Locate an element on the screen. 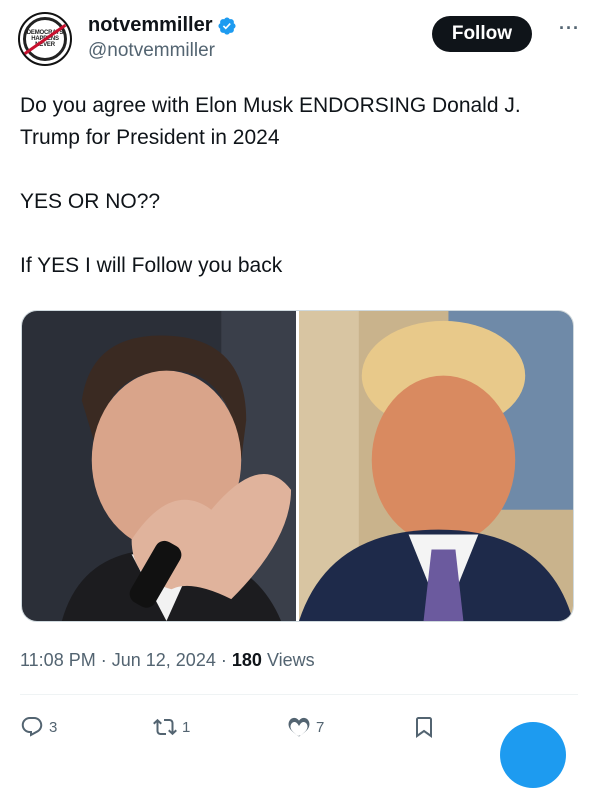 Image resolution: width=598 pixels, height=788 pixels. tweet-time: 11:08 PM is located at coordinates (58, 660).